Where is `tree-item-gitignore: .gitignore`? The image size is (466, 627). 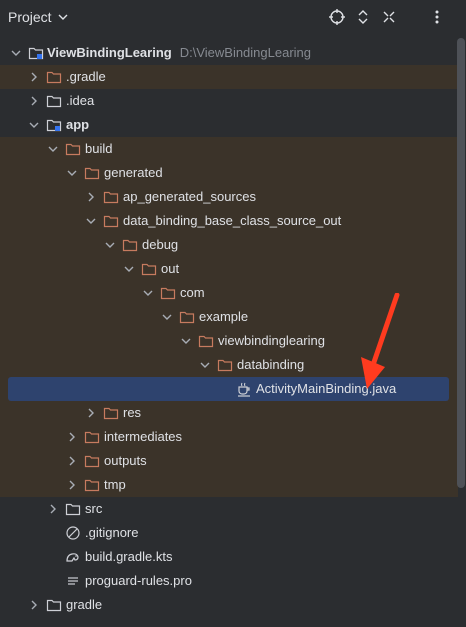
tree-item-gitignore: .gitignore is located at coordinates (229, 533).